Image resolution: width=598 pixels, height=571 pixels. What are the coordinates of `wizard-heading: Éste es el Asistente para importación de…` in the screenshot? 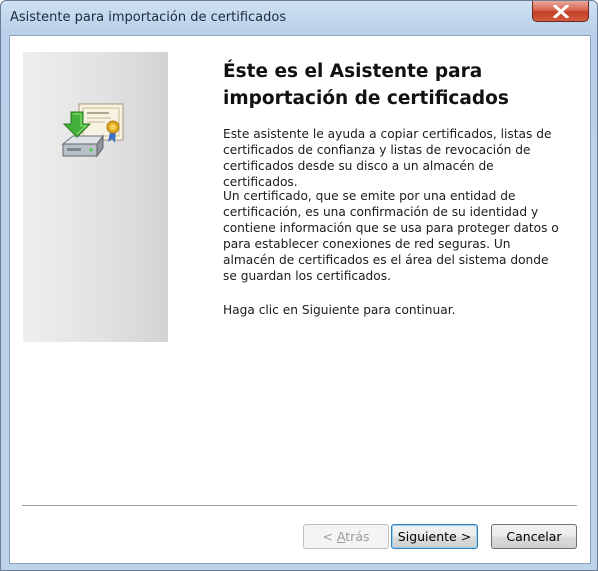 It's located at (393, 85).